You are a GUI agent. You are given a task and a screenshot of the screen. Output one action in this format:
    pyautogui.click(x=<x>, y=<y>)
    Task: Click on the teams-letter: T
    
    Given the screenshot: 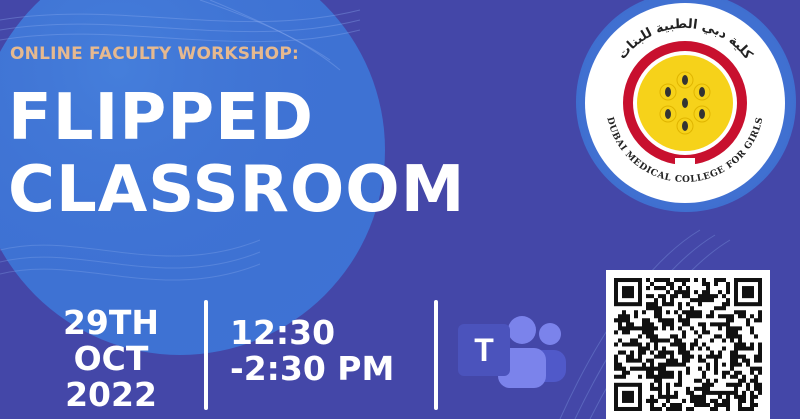 What is the action you would take?
    pyautogui.click(x=484, y=350)
    